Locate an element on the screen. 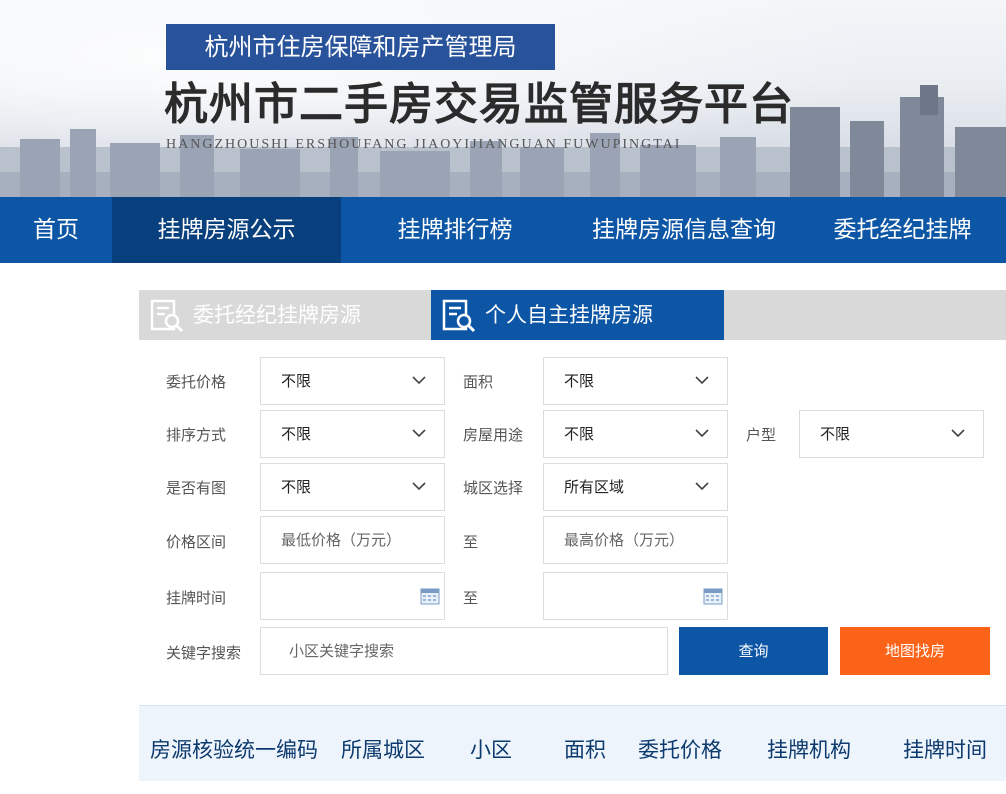 The image size is (1006, 794). price-select: 不限 is located at coordinates (352, 381).